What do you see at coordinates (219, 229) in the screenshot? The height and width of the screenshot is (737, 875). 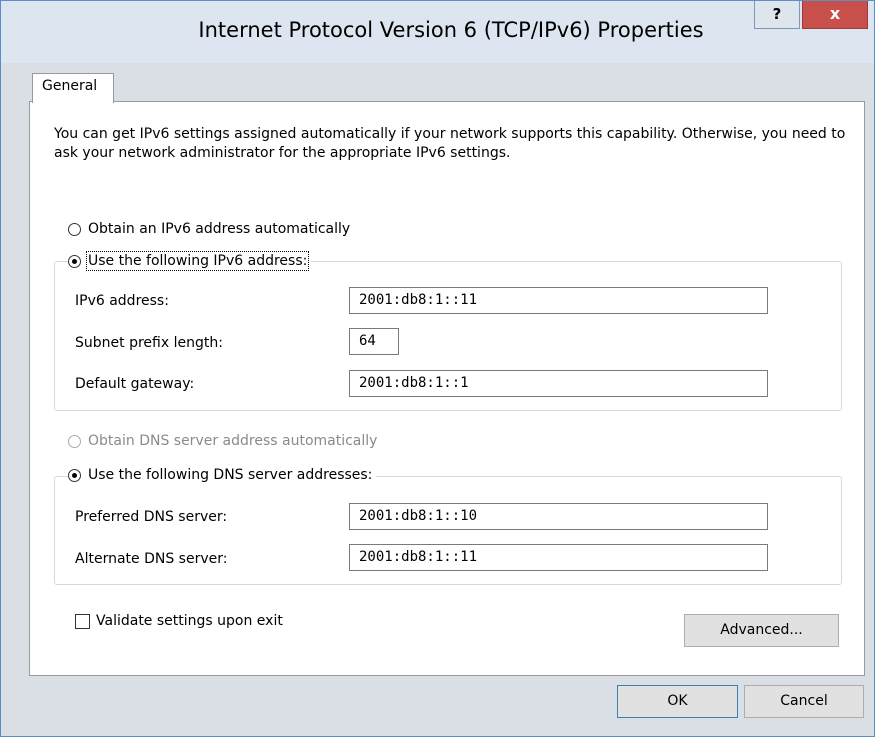 I see `radio-label: Obtain an IPv6 address automatically` at bounding box center [219, 229].